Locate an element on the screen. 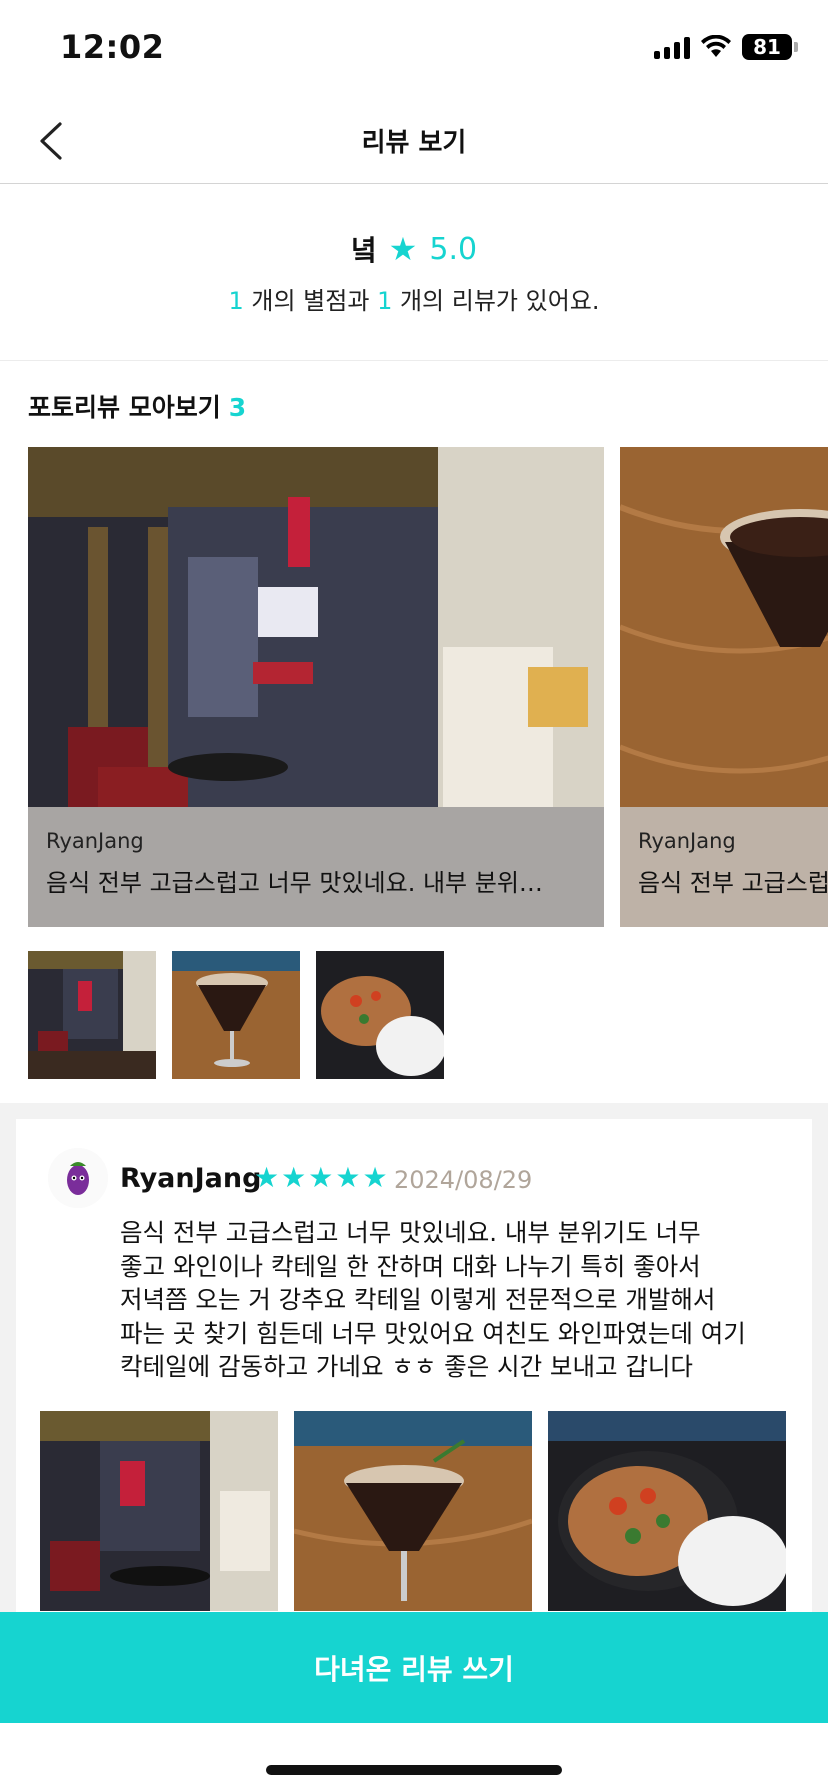 Image resolution: width=828 pixels, height=1792 pixels. review-text-line: 저녁쯤 오는 거 강추요 칵테일 이렇게 전문적으로 개발해서 is located at coordinates (418, 1299).